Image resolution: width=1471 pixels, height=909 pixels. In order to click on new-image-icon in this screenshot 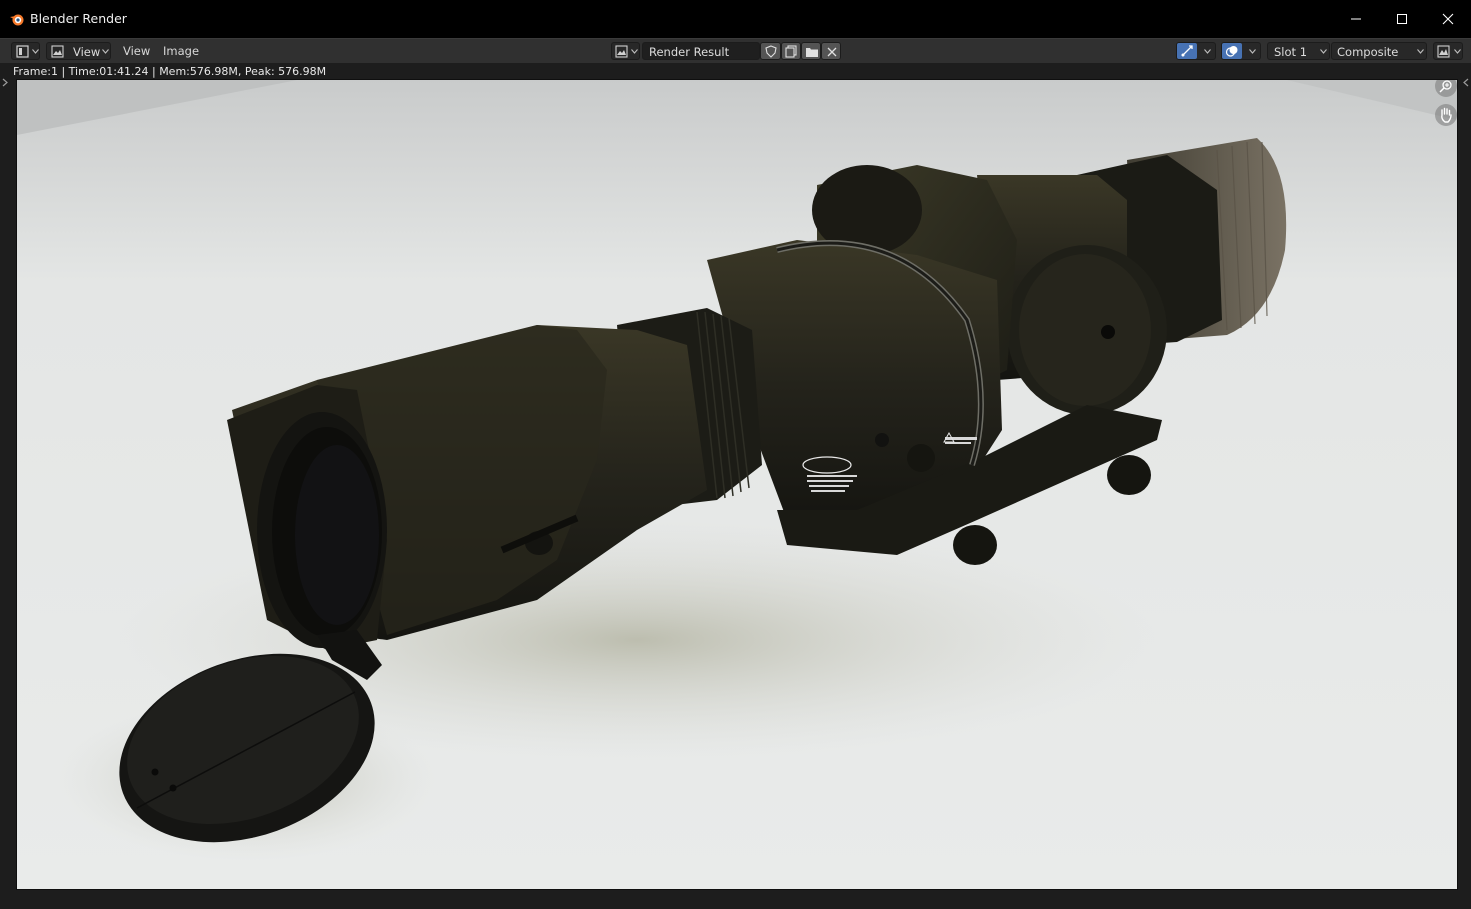, I will do `click(791, 51)`.